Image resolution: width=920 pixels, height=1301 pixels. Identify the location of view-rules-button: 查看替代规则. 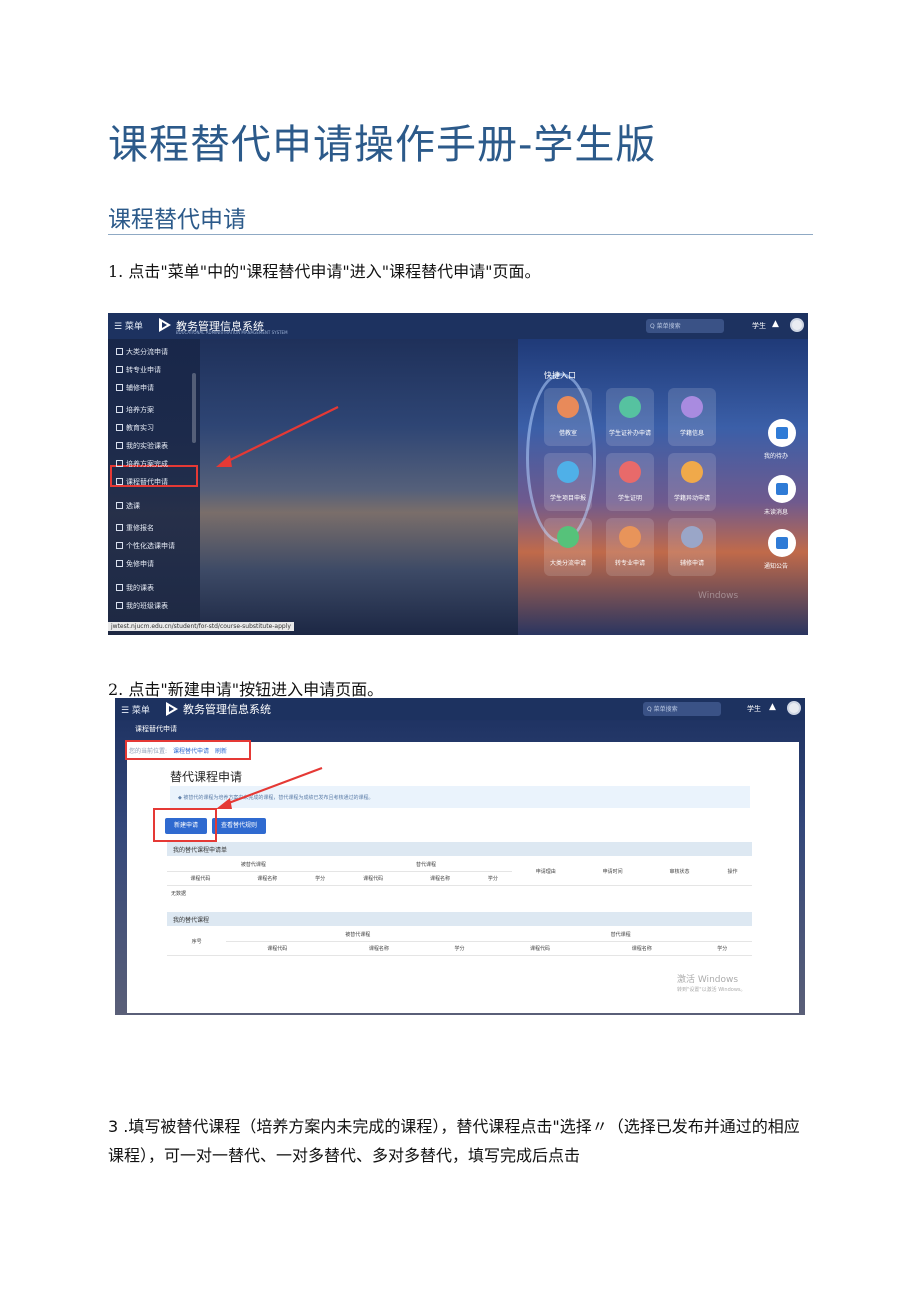
(239, 826).